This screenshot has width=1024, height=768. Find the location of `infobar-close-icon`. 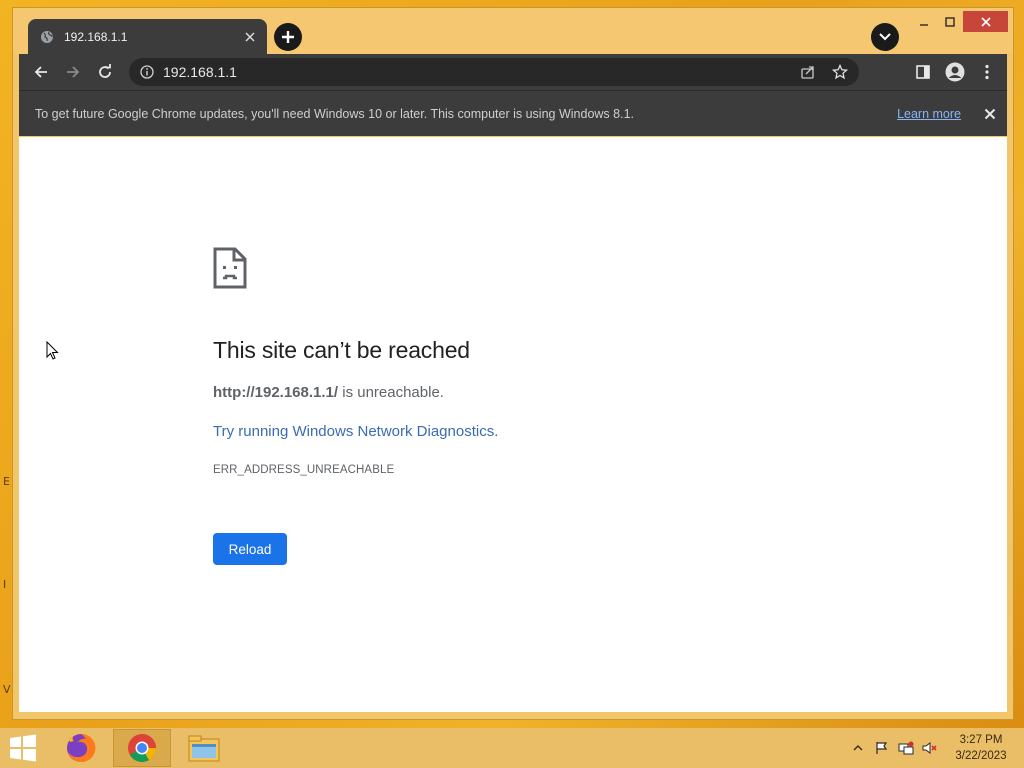

infobar-close-icon is located at coordinates (990, 114).